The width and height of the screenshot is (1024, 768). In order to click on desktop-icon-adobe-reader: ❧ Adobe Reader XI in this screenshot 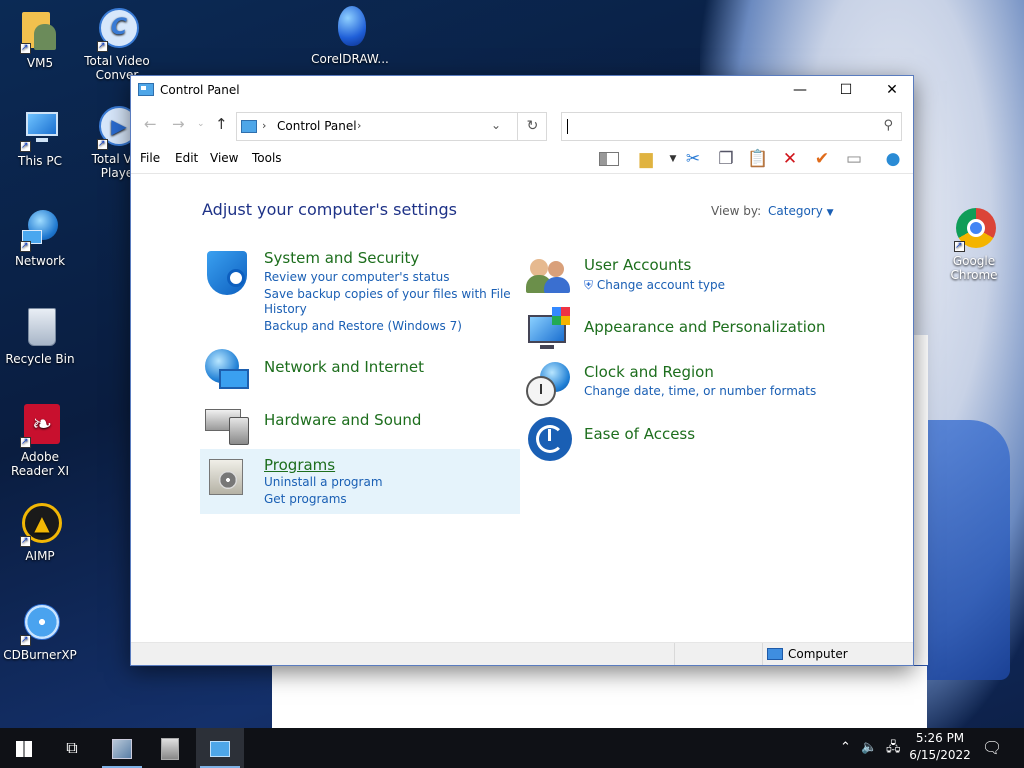, I will do `click(40, 441)`.